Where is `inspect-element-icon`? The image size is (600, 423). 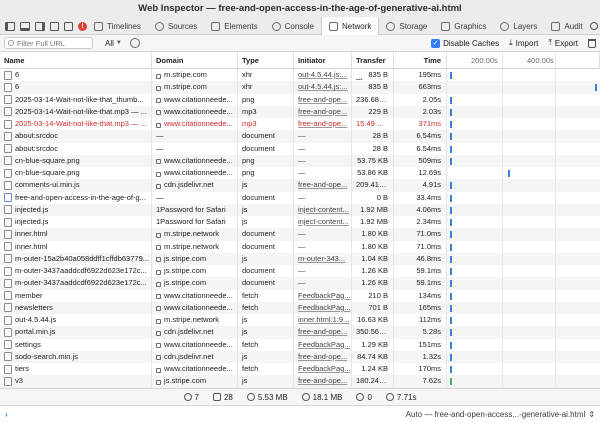 inspect-element-icon is located at coordinates (68, 26).